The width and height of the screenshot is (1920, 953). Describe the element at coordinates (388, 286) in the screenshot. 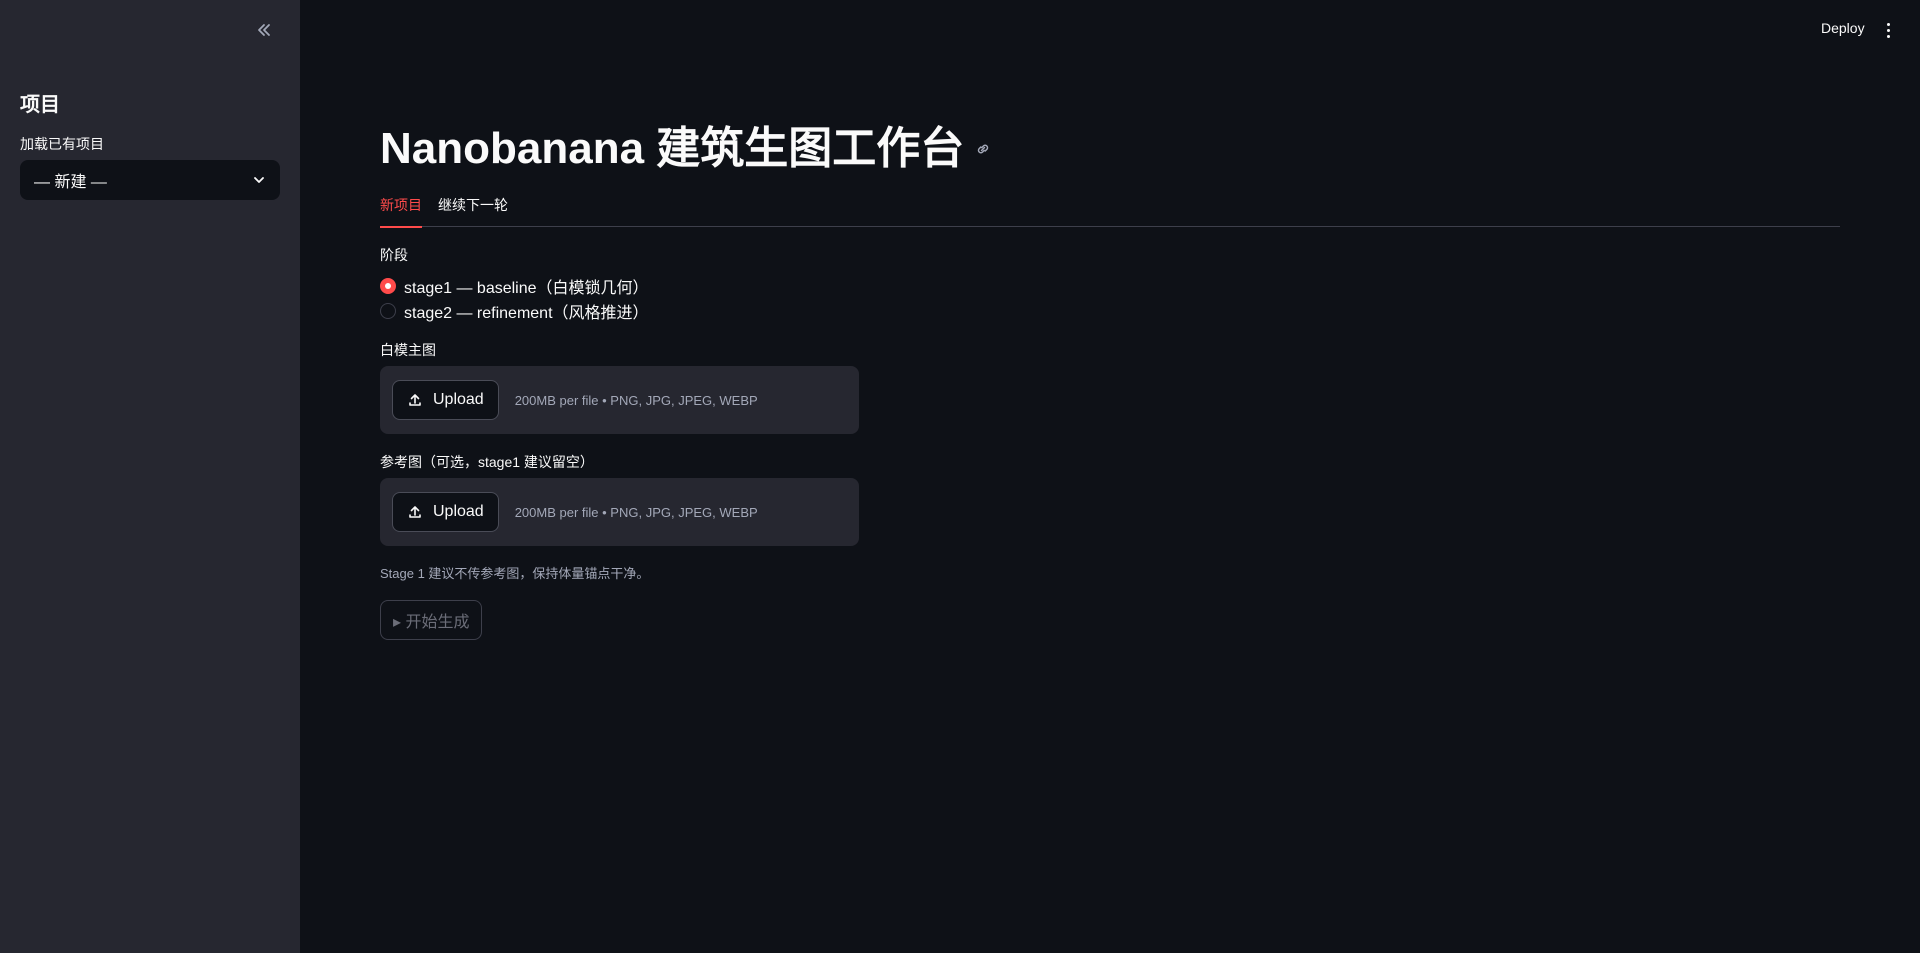

I see `radio-button-checked` at that location.